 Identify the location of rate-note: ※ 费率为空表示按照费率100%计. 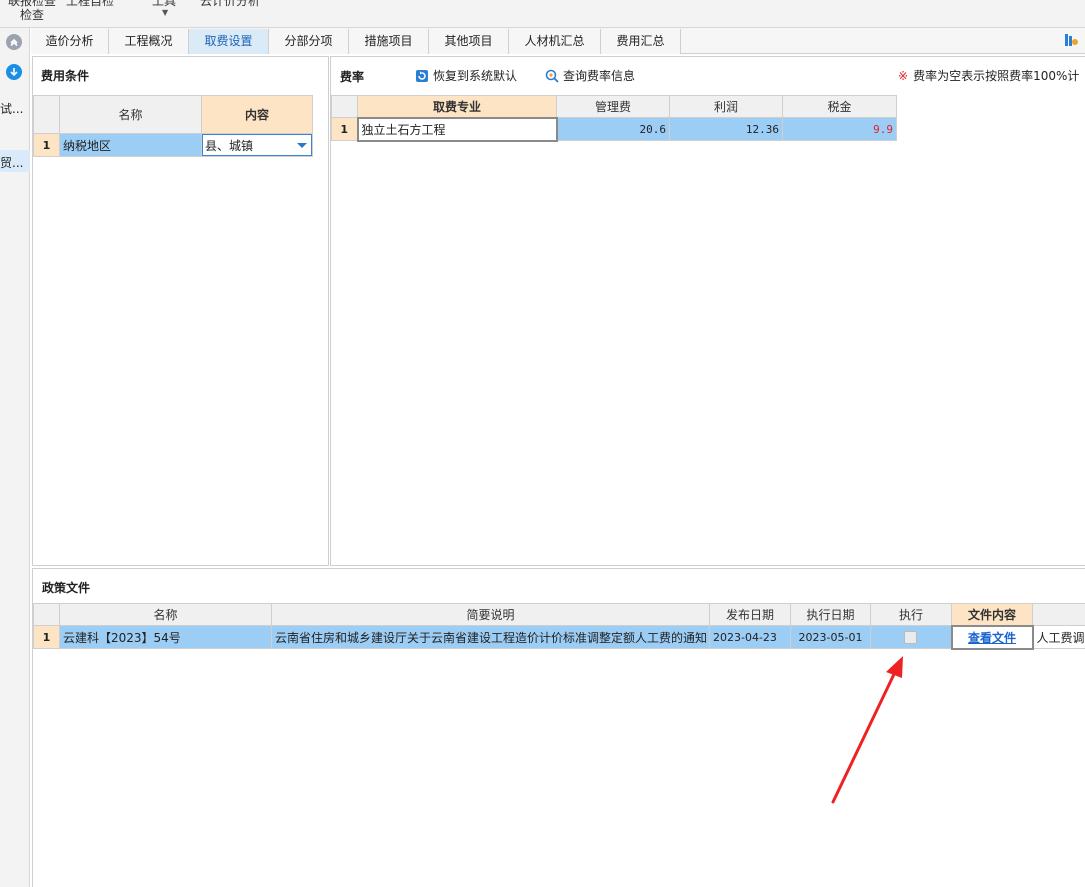
(988, 75).